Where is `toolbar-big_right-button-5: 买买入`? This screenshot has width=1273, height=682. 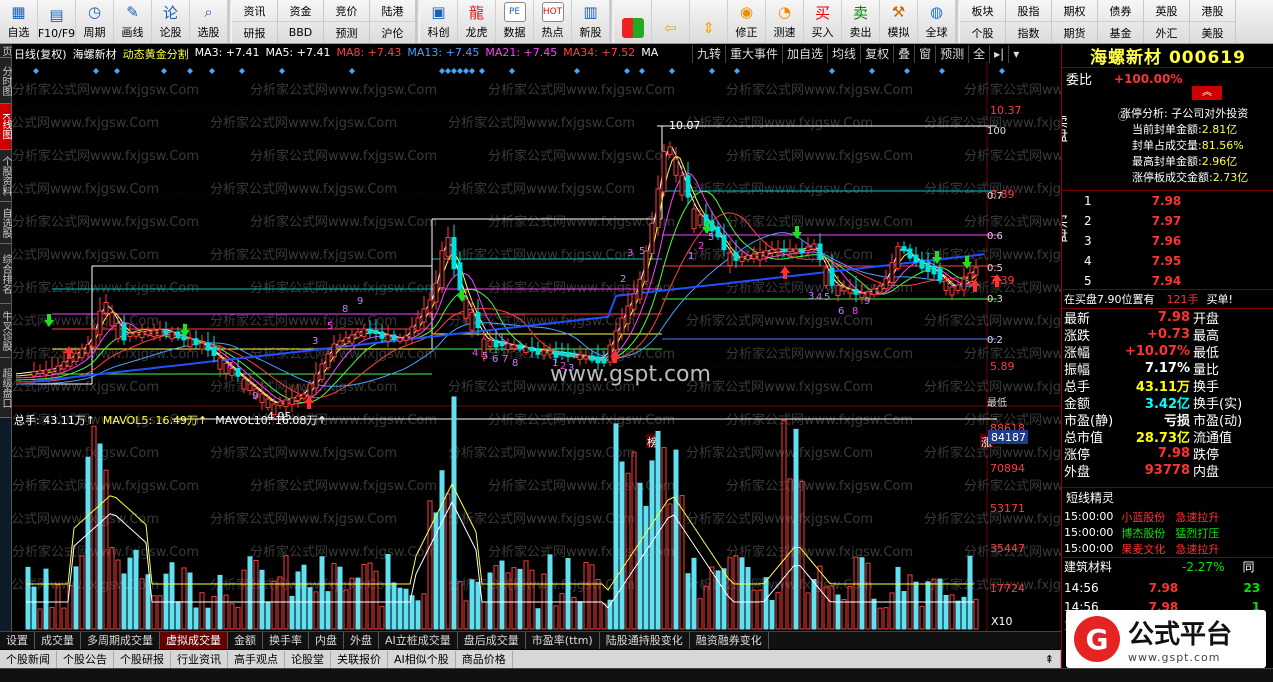
toolbar-big_right-button-5: 买买入 is located at coordinates (823, 21).